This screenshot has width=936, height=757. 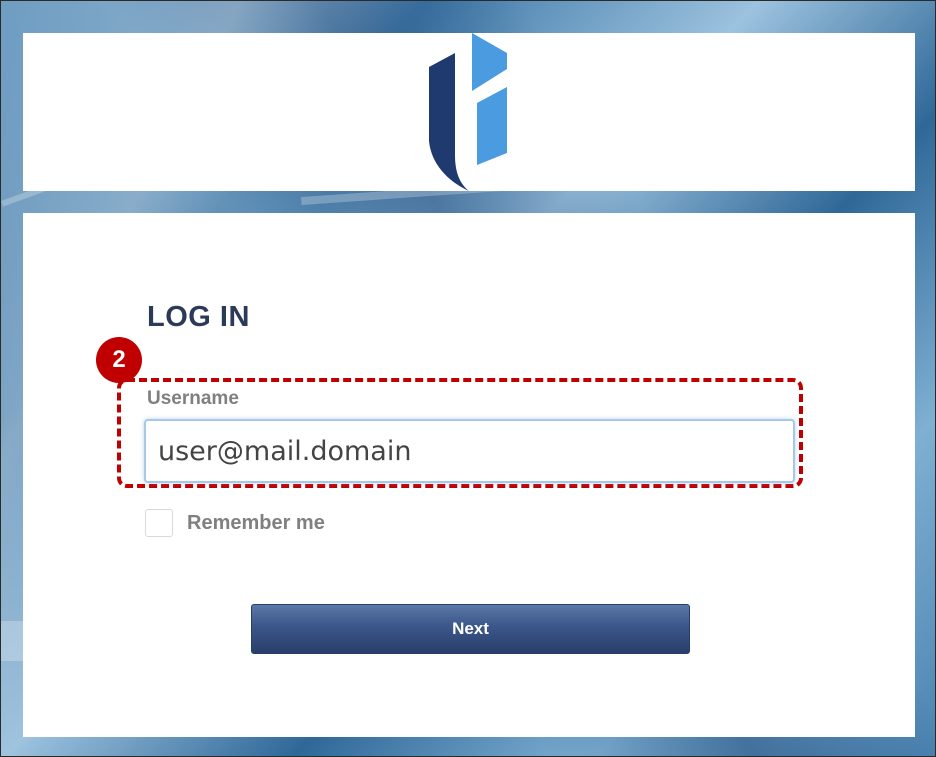 I want to click on remember-me-label: Remember me, so click(x=256, y=523).